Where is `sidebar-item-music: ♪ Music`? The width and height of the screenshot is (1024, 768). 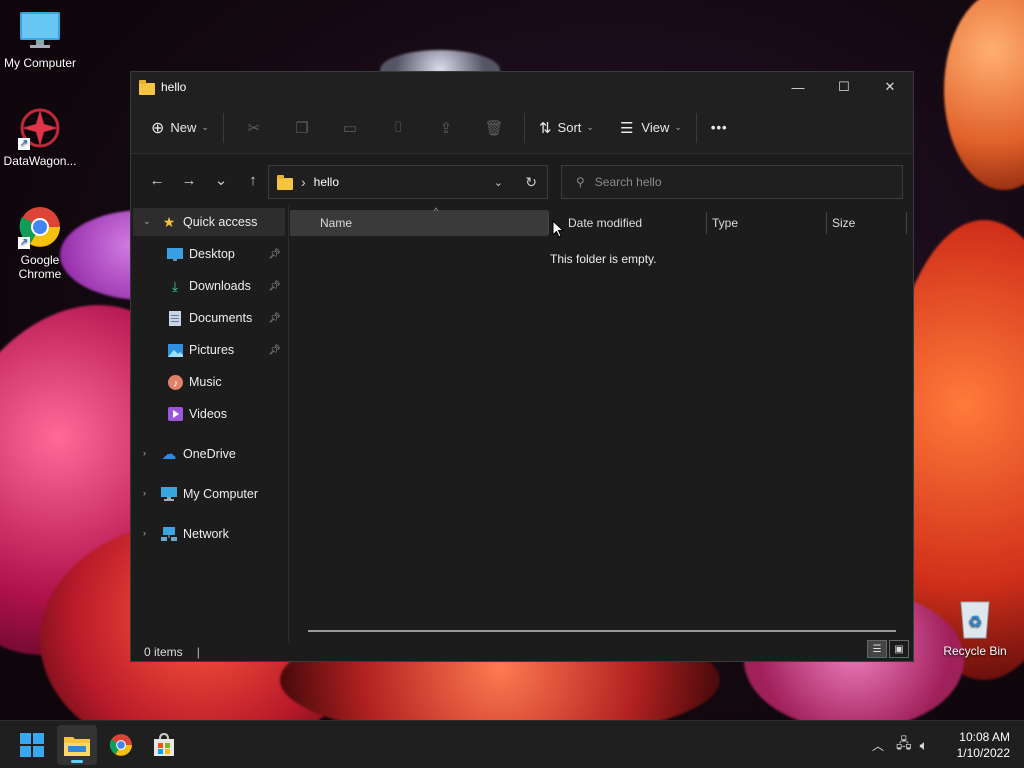 sidebar-item-music: ♪ Music is located at coordinates (227, 382).